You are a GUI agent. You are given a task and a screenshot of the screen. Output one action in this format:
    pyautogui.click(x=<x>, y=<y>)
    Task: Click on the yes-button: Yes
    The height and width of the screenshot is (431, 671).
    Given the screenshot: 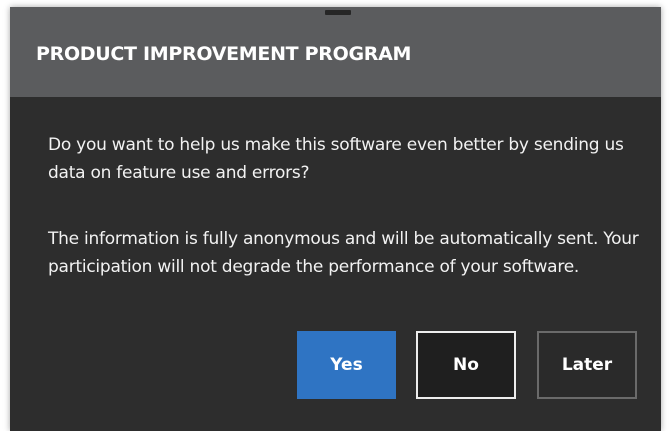 What is the action you would take?
    pyautogui.click(x=346, y=365)
    